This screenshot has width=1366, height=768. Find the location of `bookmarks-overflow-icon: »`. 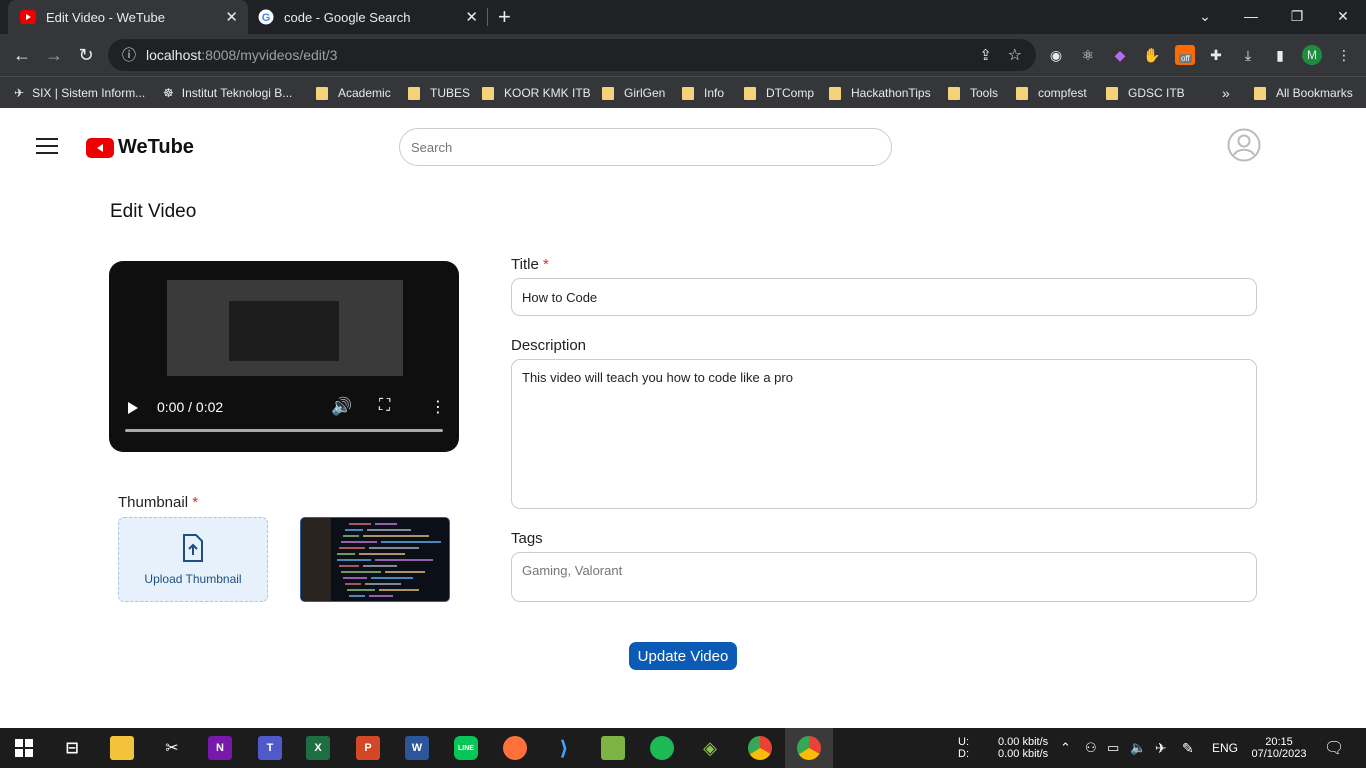

bookmarks-overflow-icon: » is located at coordinates (1226, 93).